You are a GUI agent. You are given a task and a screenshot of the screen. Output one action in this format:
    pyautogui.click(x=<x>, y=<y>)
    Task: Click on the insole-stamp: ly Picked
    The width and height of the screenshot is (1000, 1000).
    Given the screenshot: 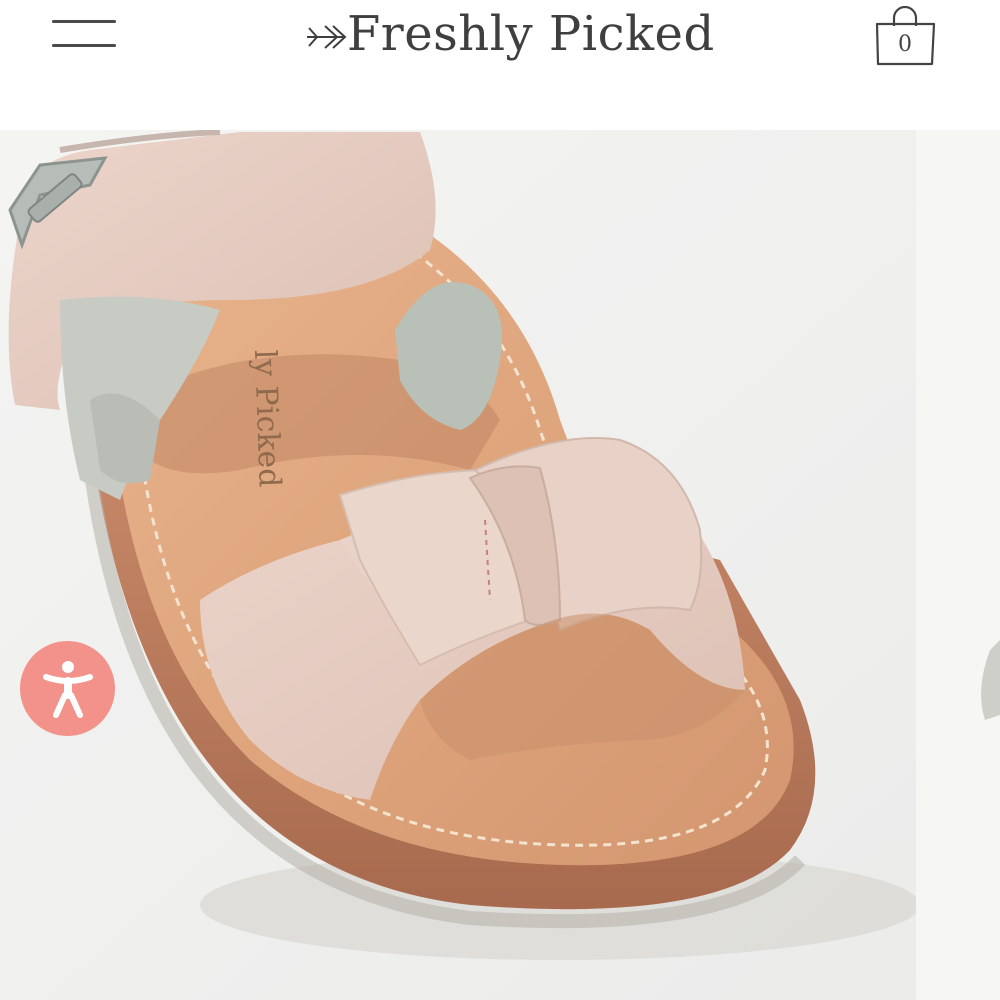 What is the action you would take?
    pyautogui.click(x=267, y=418)
    